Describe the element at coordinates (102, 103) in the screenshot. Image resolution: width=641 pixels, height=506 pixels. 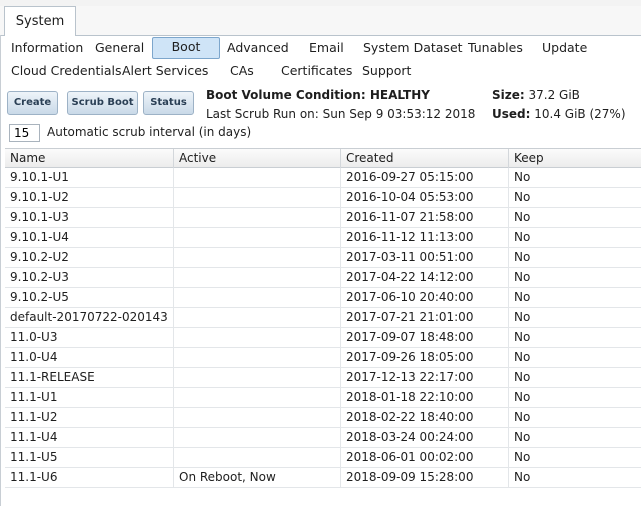
I see `scrub-boot-button: Scrub Boot` at that location.